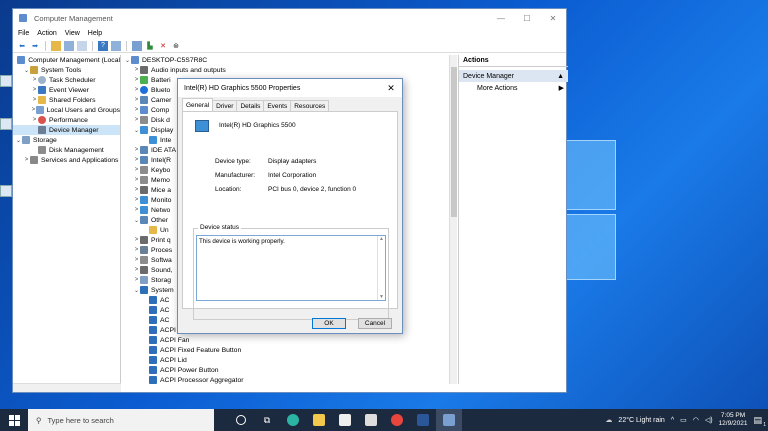  I want to click on scan-hardware-icon, so click(137, 45).